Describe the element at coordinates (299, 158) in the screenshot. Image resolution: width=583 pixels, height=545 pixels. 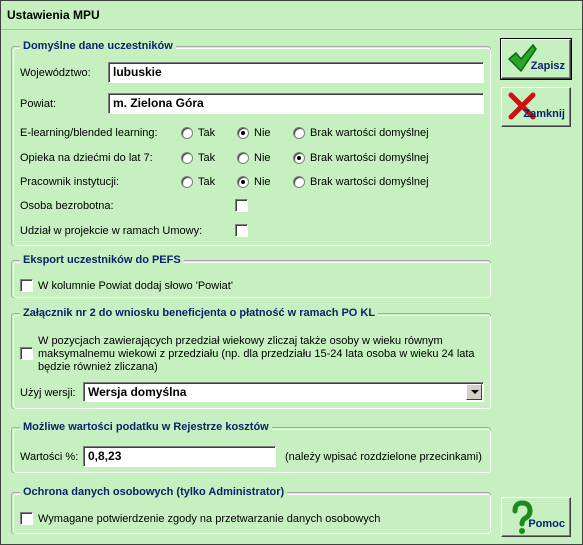
I see `childcare-none-radio` at that location.